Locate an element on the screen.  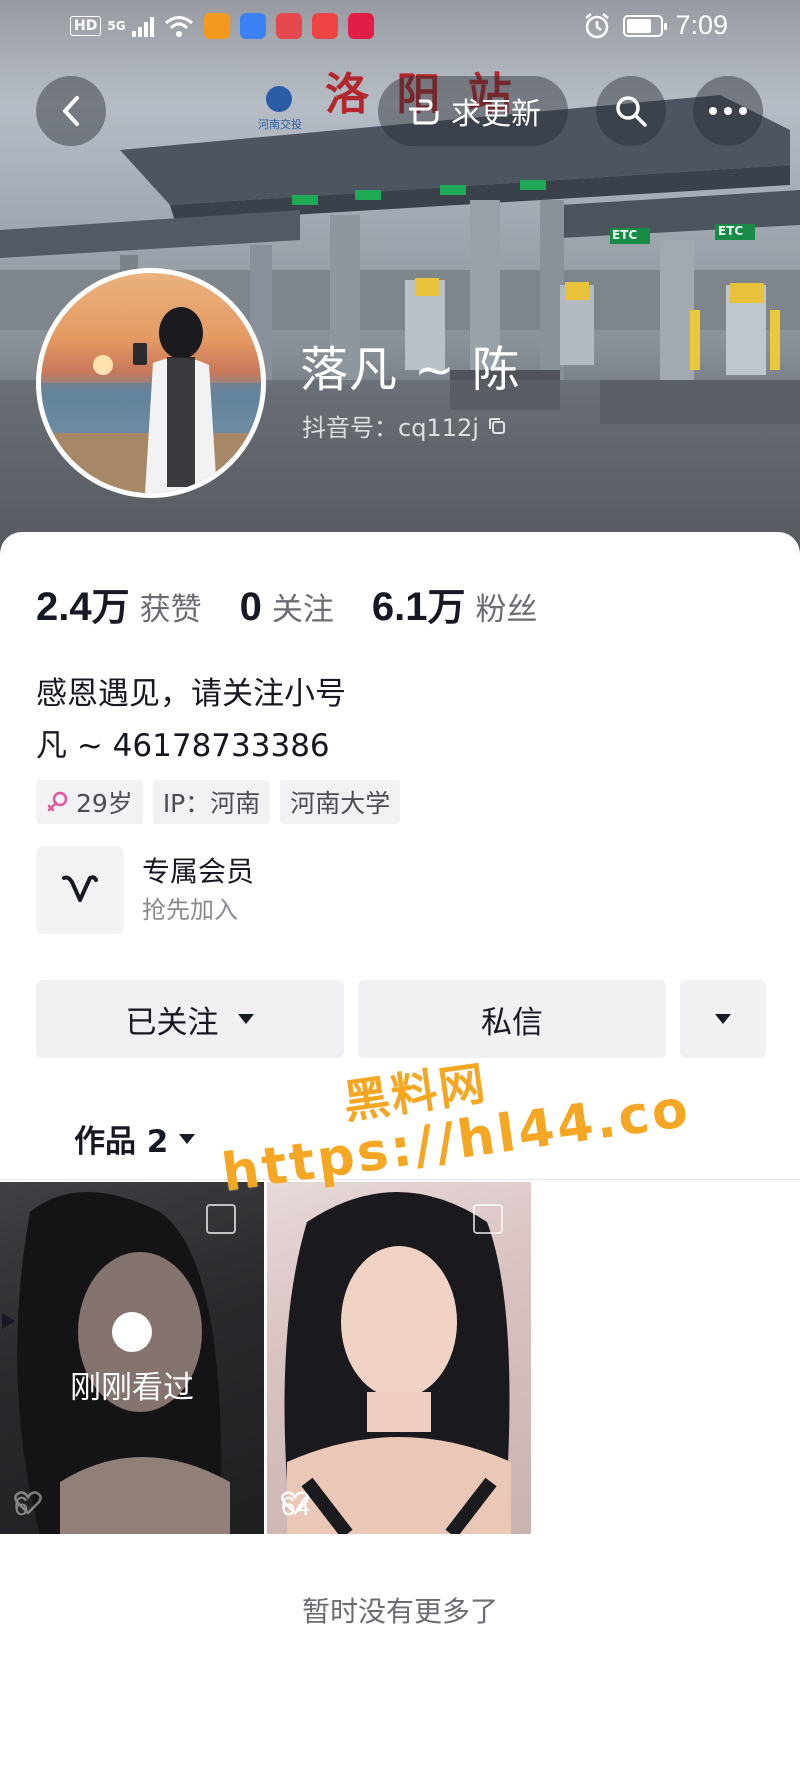
exclusive-membership: 专属会员 抢先加入 is located at coordinates (145, 890).